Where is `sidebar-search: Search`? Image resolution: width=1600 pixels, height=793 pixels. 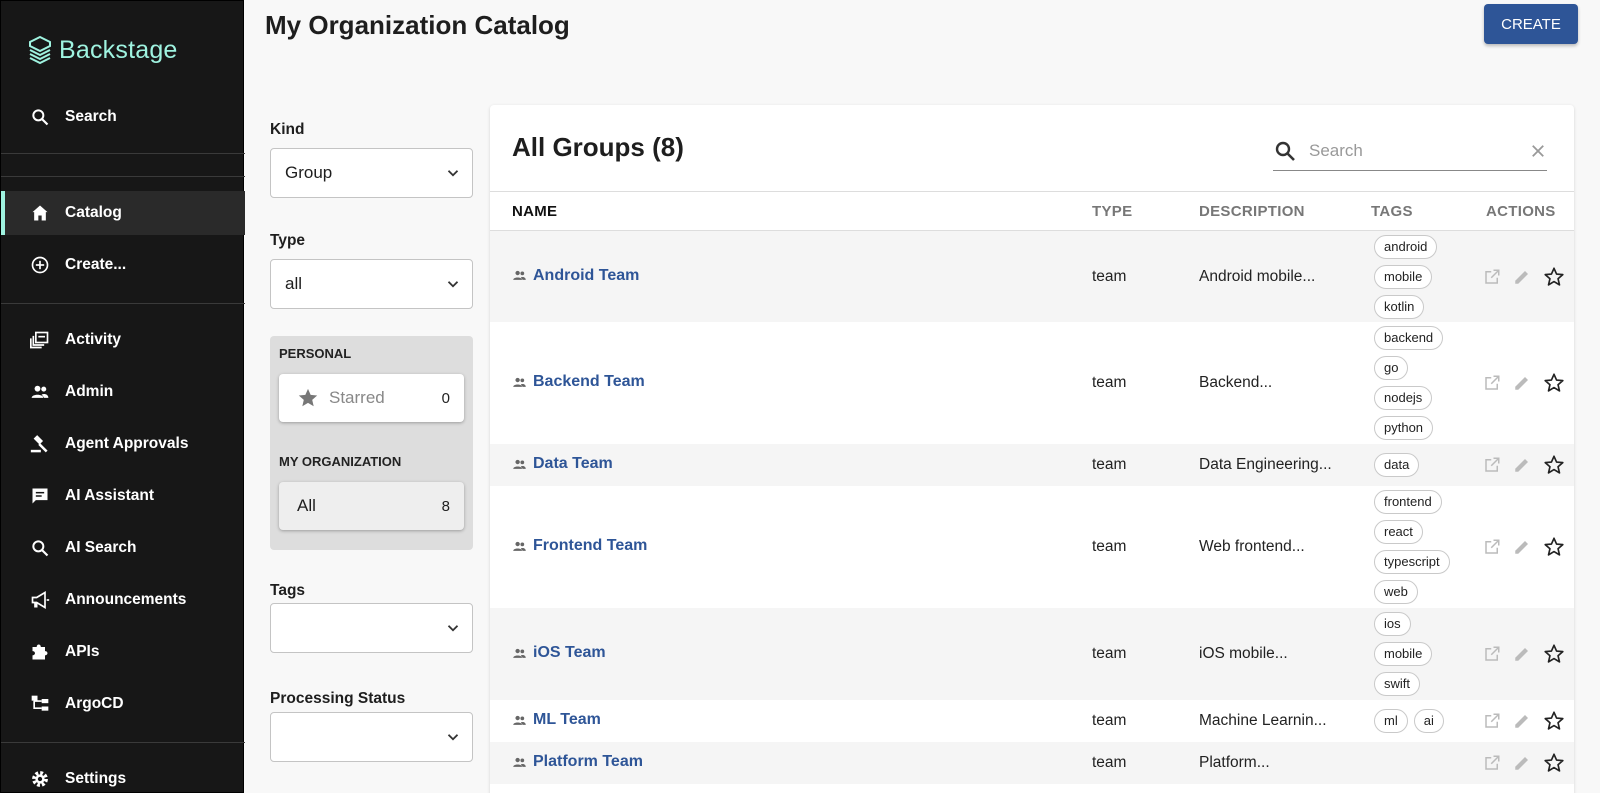 sidebar-search: Search is located at coordinates (123, 117).